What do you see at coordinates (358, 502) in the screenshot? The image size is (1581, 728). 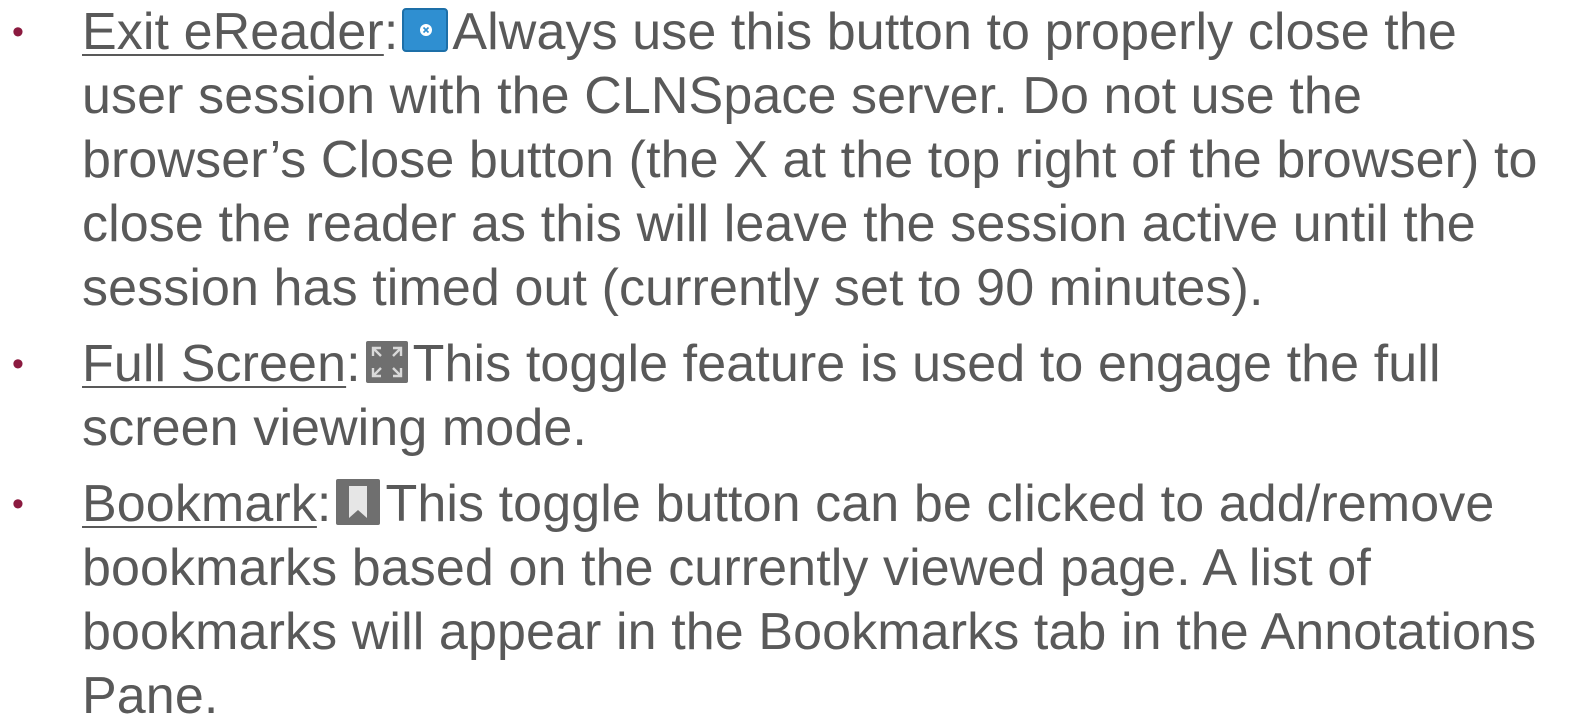 I see `bookmark-icon` at bounding box center [358, 502].